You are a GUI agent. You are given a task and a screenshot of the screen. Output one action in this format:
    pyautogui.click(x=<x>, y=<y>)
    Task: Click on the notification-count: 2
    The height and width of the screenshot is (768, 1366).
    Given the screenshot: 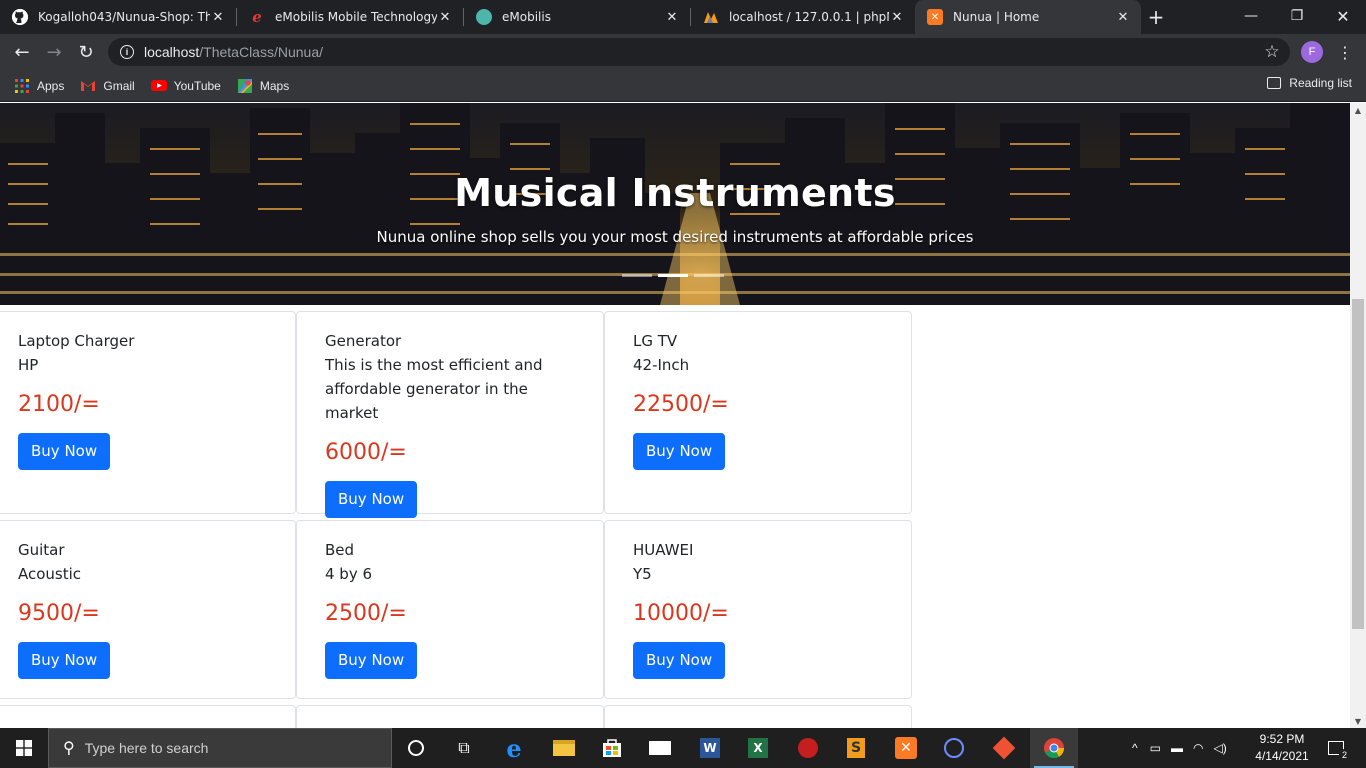 What is the action you would take?
    pyautogui.click(x=1344, y=754)
    